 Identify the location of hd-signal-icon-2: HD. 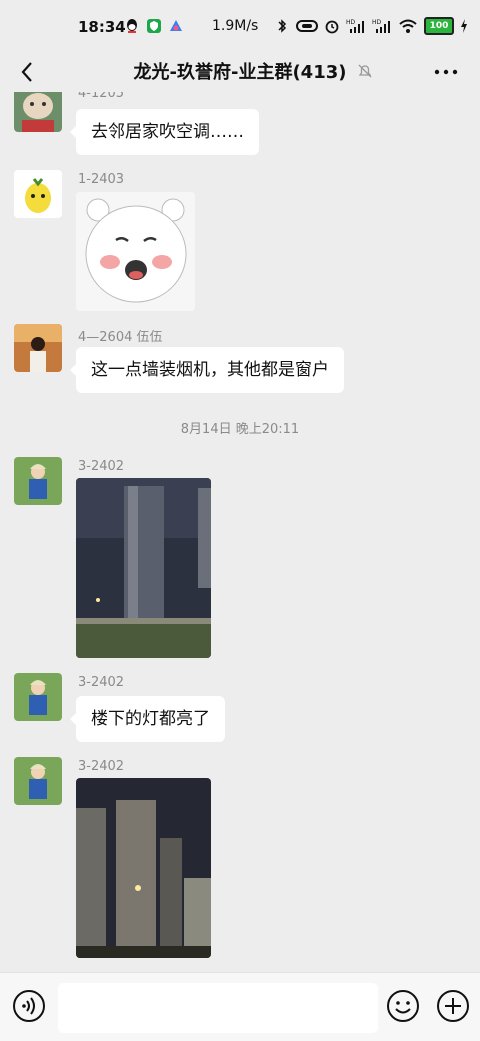
(381, 26).